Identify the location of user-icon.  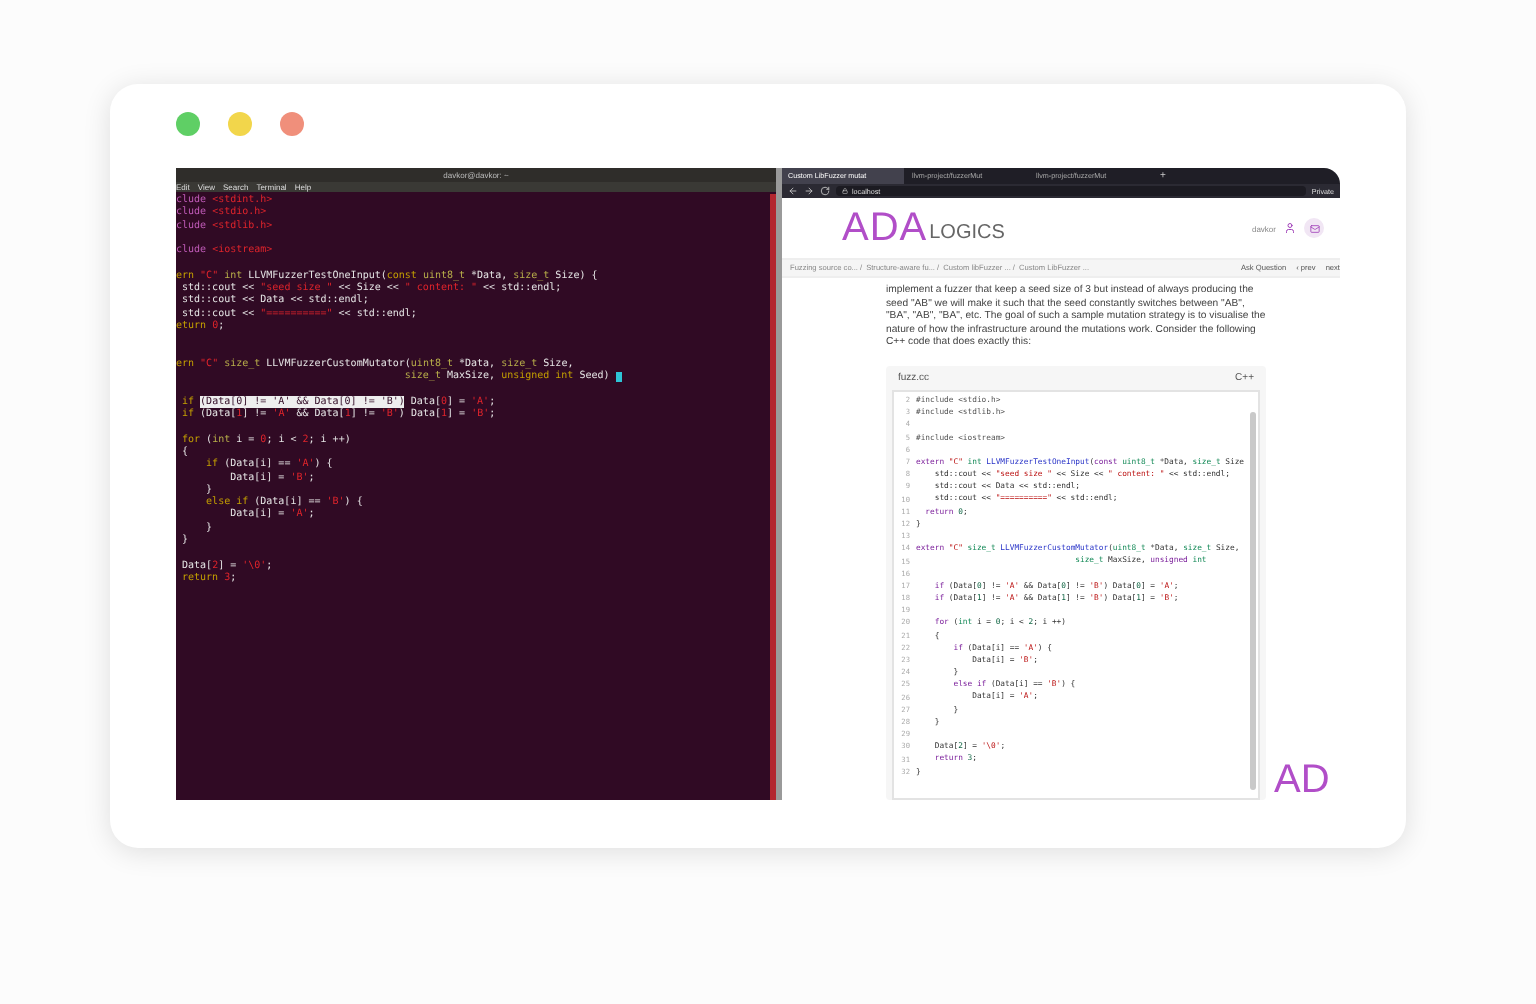
(1290, 228).